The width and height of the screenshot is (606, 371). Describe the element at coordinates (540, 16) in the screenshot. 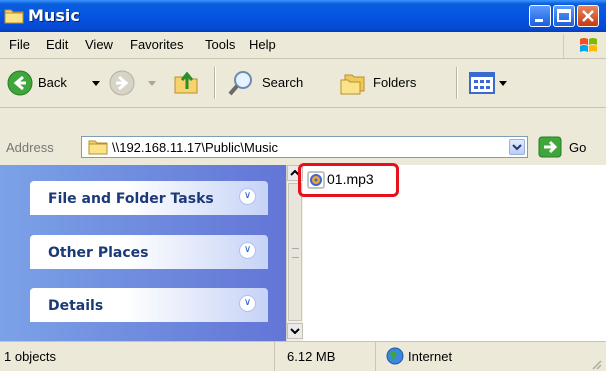

I see `minimize-button` at that location.